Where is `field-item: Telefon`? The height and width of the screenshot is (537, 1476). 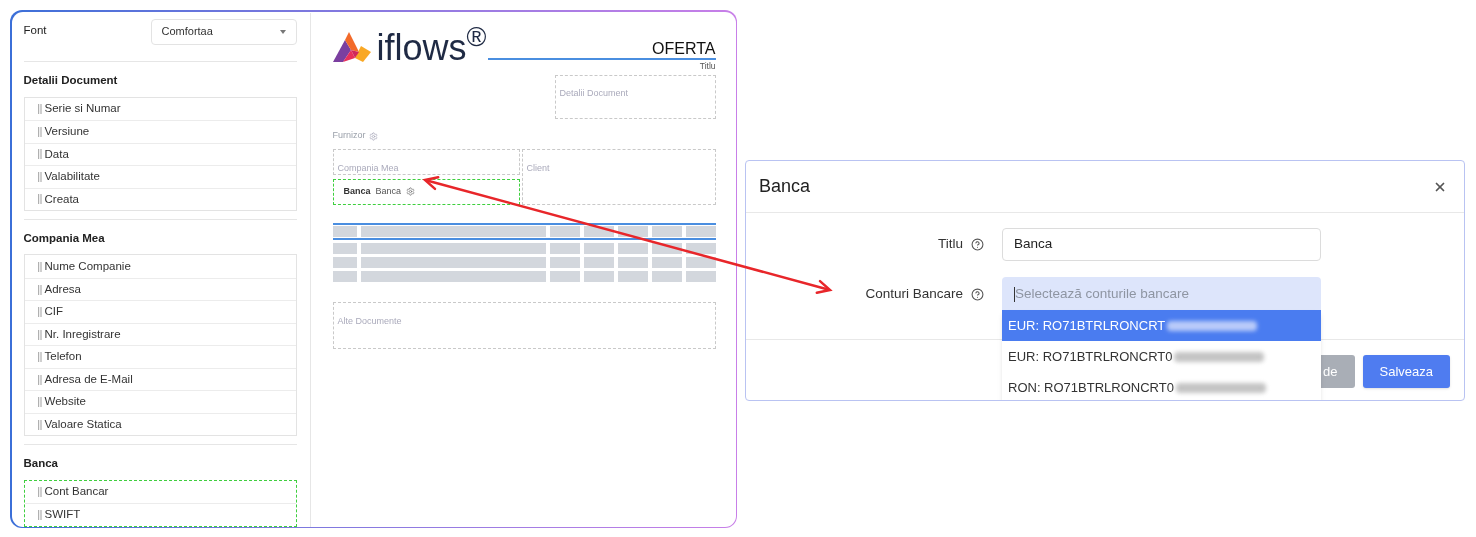
field-item: Telefon is located at coordinates (160, 356).